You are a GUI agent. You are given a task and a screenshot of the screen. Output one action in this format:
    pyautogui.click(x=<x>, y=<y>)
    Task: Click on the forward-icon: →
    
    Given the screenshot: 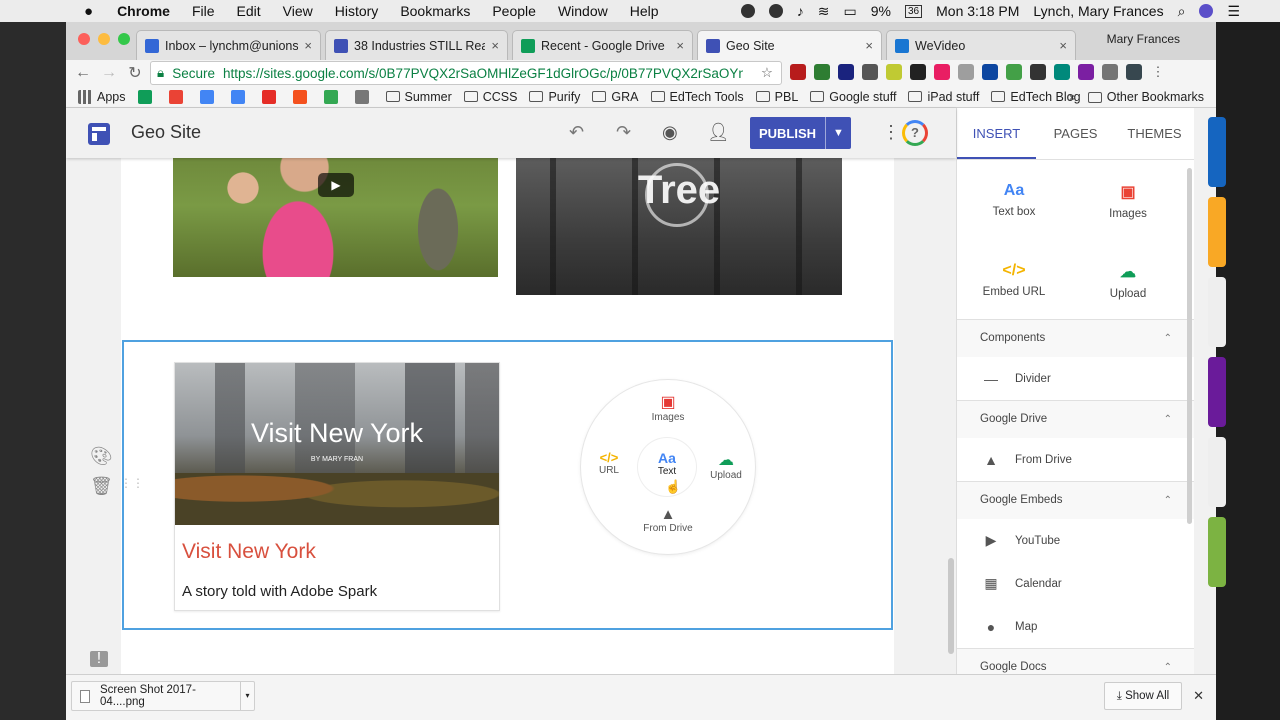 What is the action you would take?
    pyautogui.click(x=109, y=73)
    